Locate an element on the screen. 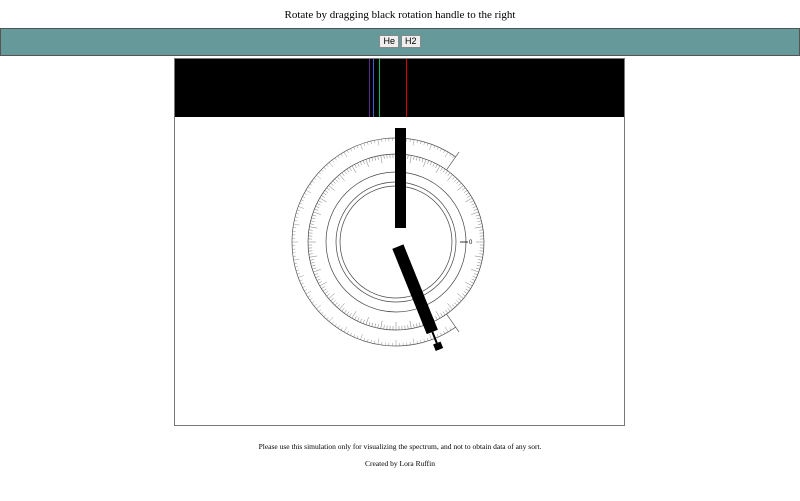 This screenshot has height=501, width=800. rotation-handle is located at coordinates (438, 346).